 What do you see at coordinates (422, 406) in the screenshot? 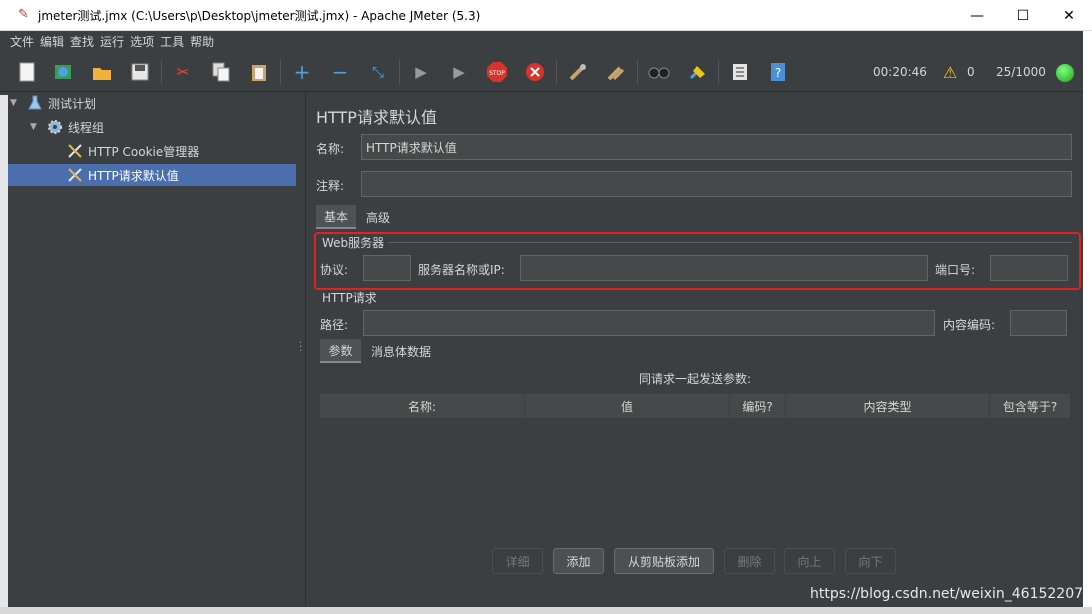
I see `column-header-name: 名称:` at bounding box center [422, 406].